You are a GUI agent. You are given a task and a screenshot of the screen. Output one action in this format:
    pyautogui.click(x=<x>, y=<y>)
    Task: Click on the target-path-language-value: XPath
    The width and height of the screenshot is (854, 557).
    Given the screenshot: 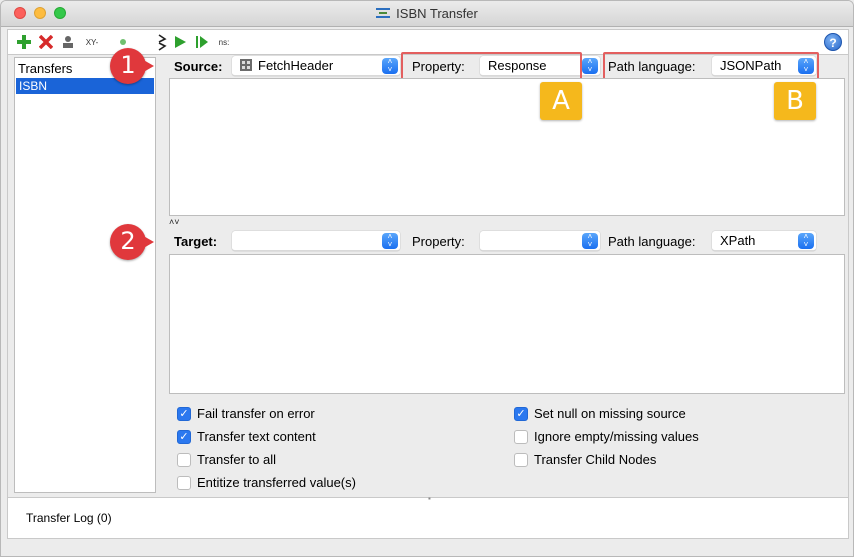 What is the action you would take?
    pyautogui.click(x=738, y=240)
    